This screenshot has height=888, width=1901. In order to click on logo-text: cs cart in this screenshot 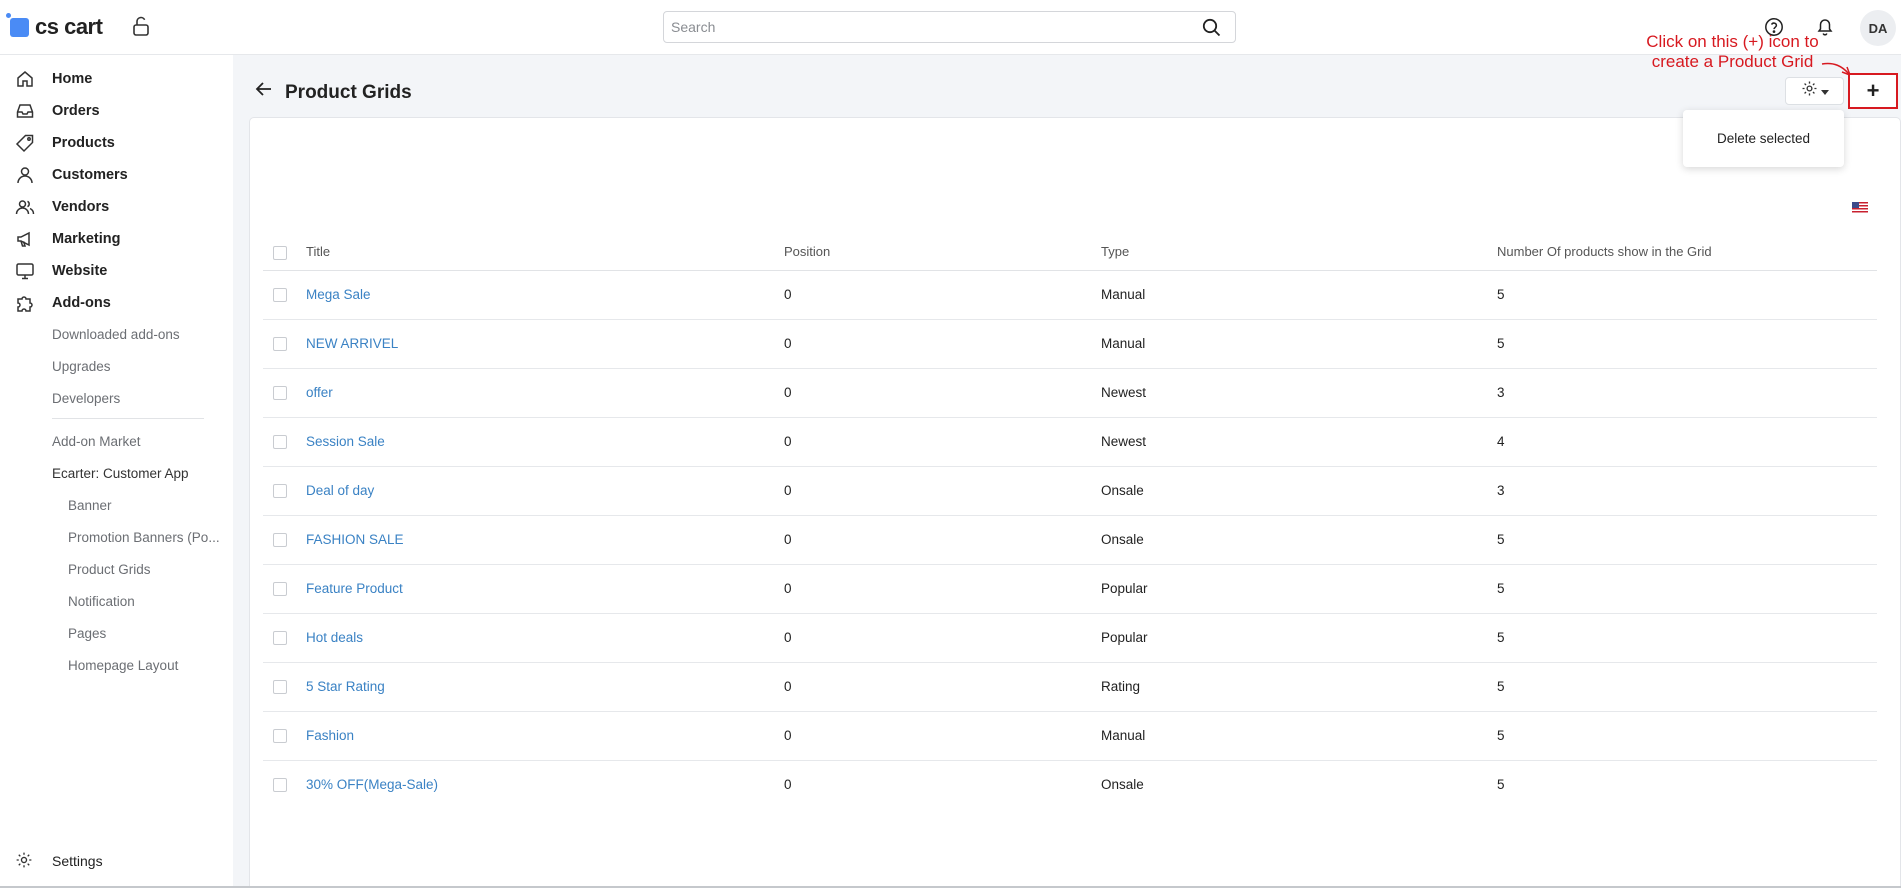, I will do `click(69, 26)`.